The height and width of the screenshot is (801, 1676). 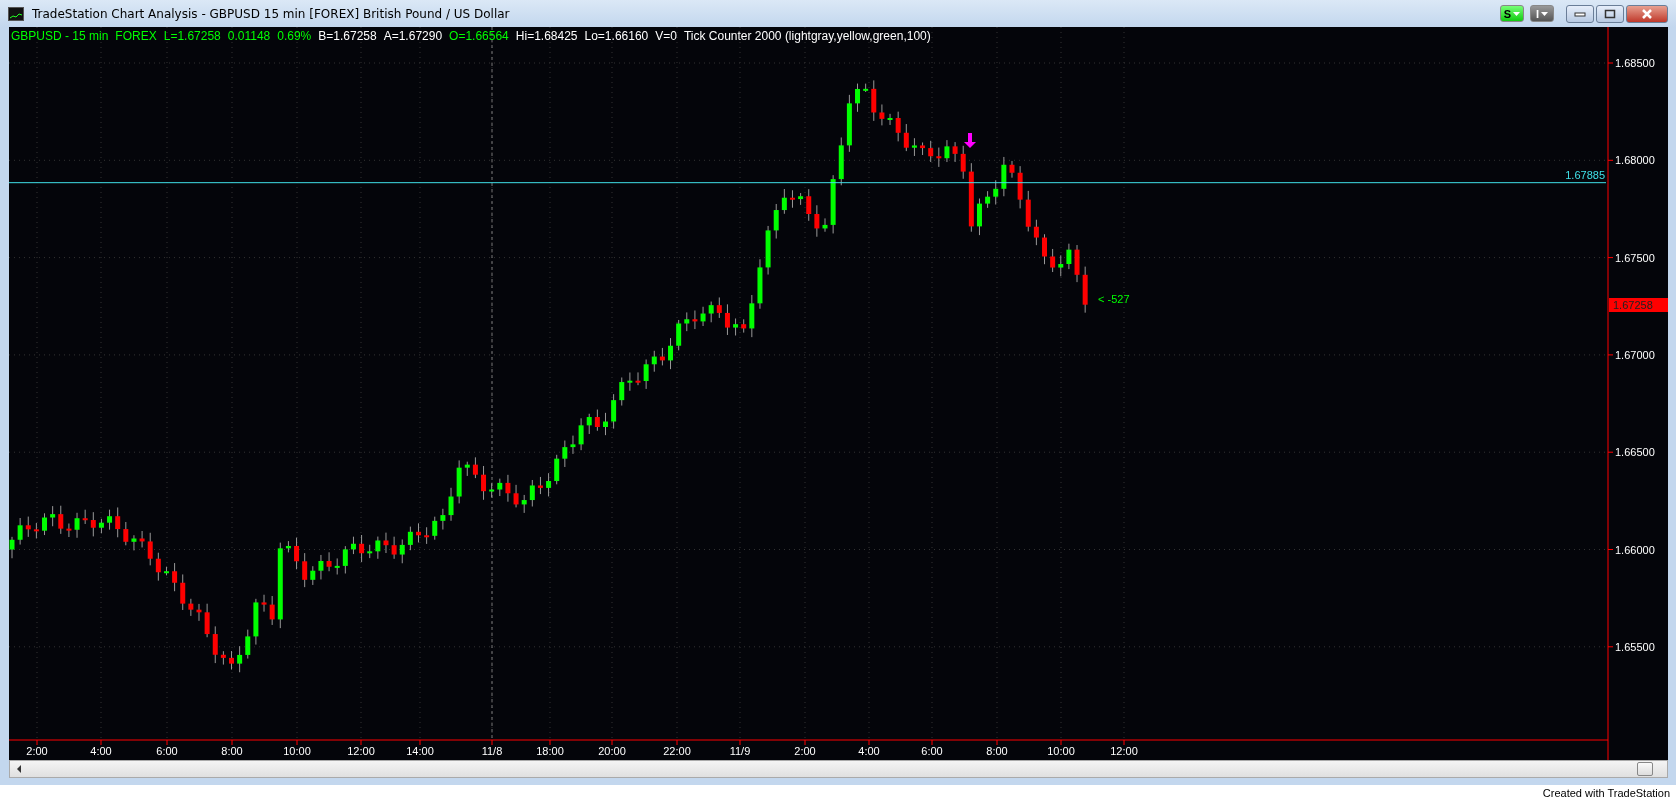 What do you see at coordinates (1645, 769) in the screenshot?
I see `scrollbar-thumb` at bounding box center [1645, 769].